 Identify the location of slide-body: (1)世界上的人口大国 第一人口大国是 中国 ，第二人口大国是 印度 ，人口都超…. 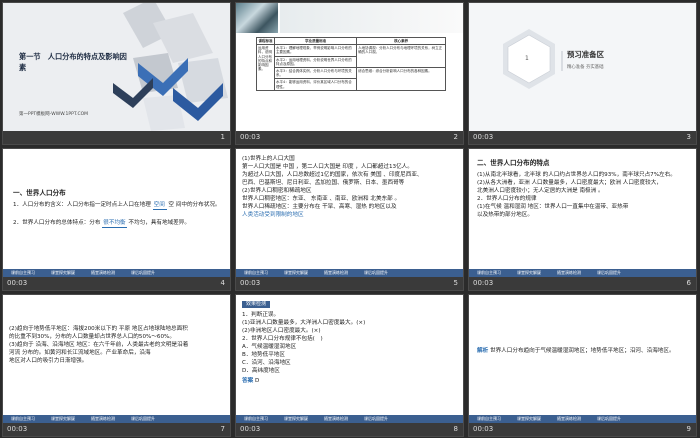
(332, 187).